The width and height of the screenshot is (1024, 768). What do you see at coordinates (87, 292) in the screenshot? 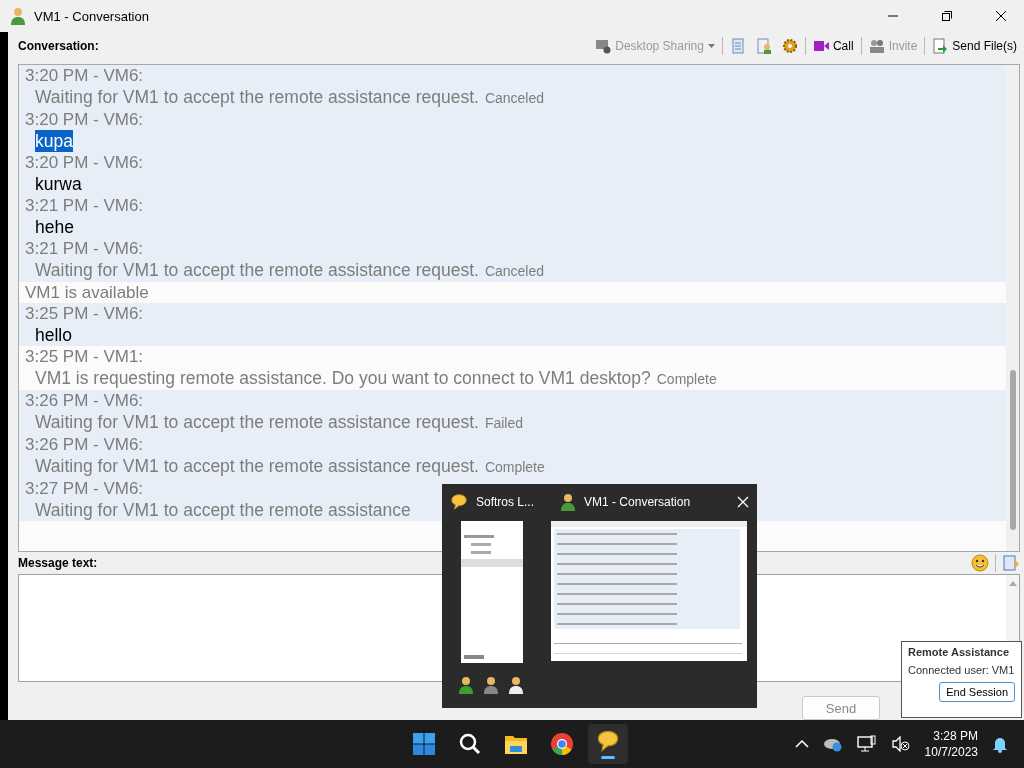
I see `presence-text: VM1 is available` at bounding box center [87, 292].